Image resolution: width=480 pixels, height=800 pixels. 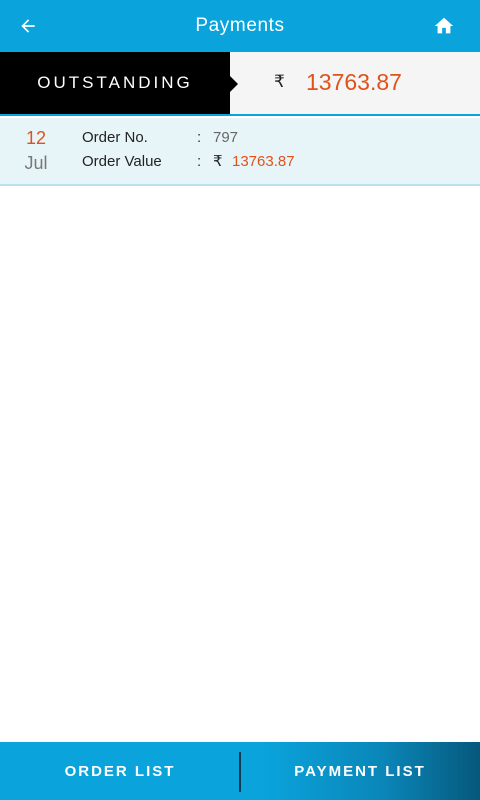 I want to click on order-day: 12, so click(x=36, y=138).